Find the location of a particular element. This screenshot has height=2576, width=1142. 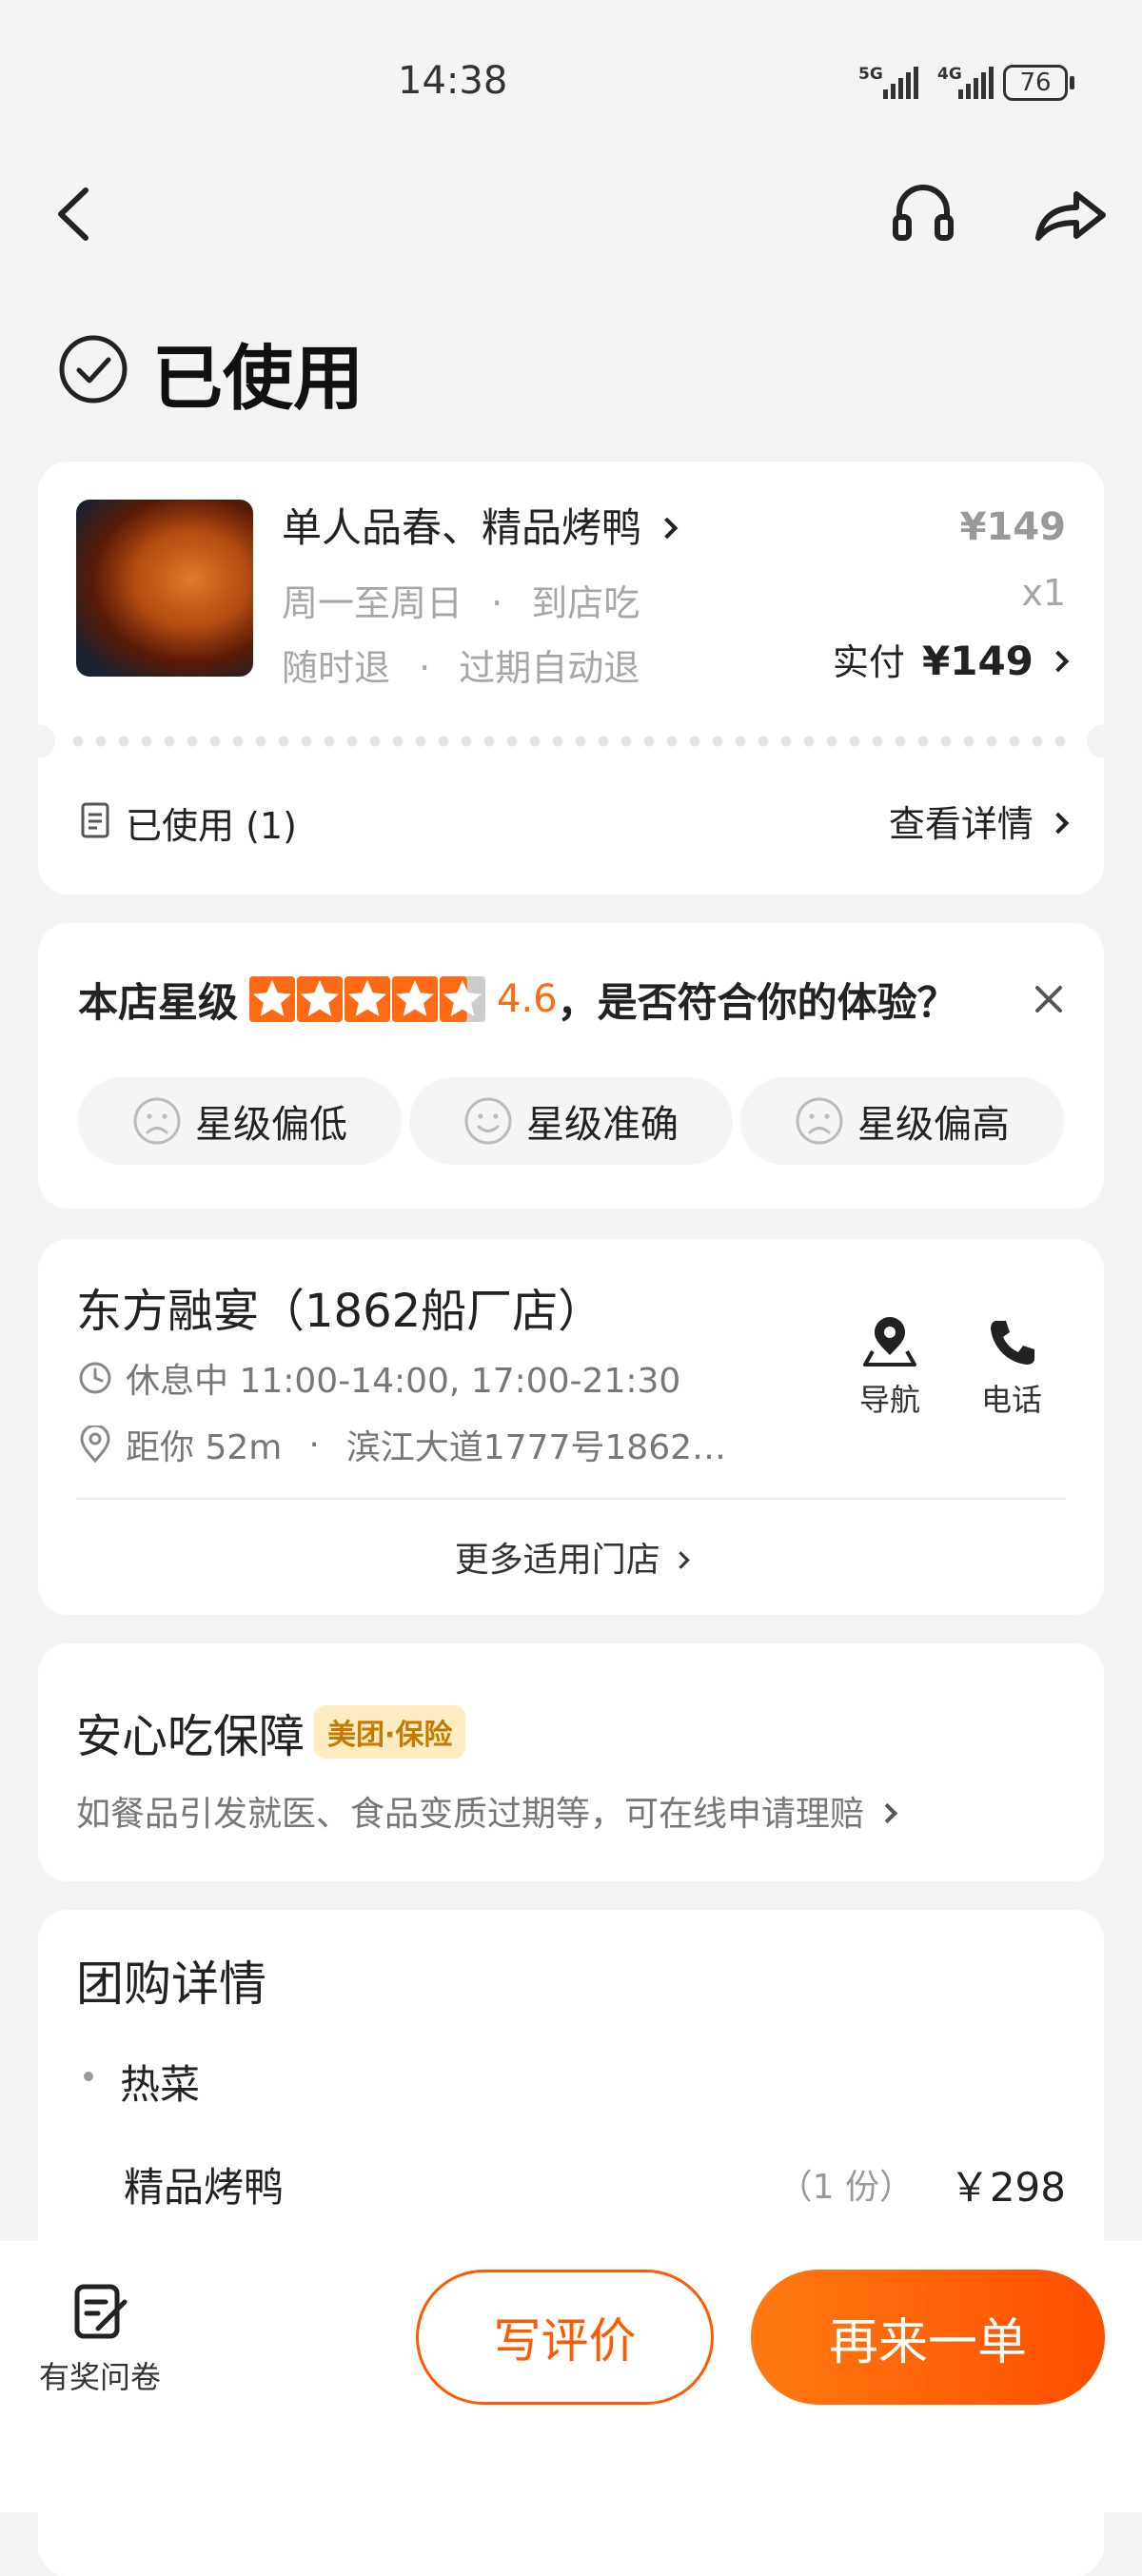

close-rating-button is located at coordinates (1049, 999).